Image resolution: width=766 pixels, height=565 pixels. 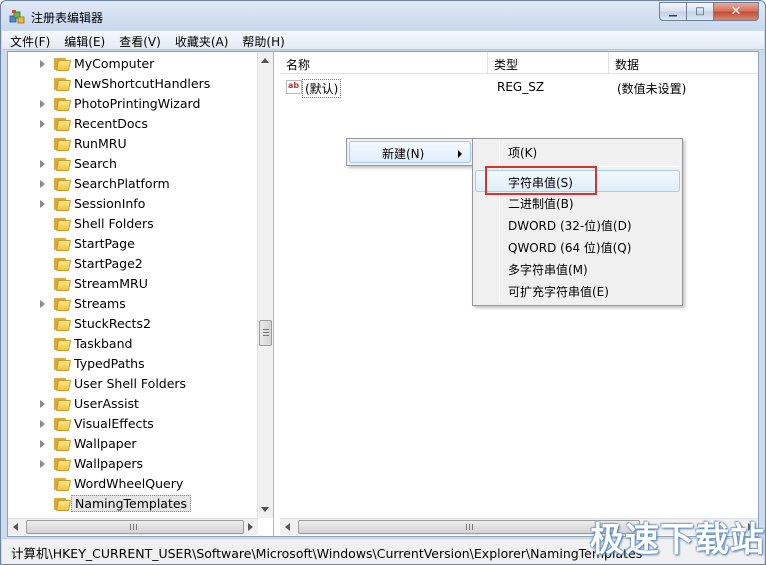 I want to click on tree-item: RecentDocs, so click(x=133, y=124).